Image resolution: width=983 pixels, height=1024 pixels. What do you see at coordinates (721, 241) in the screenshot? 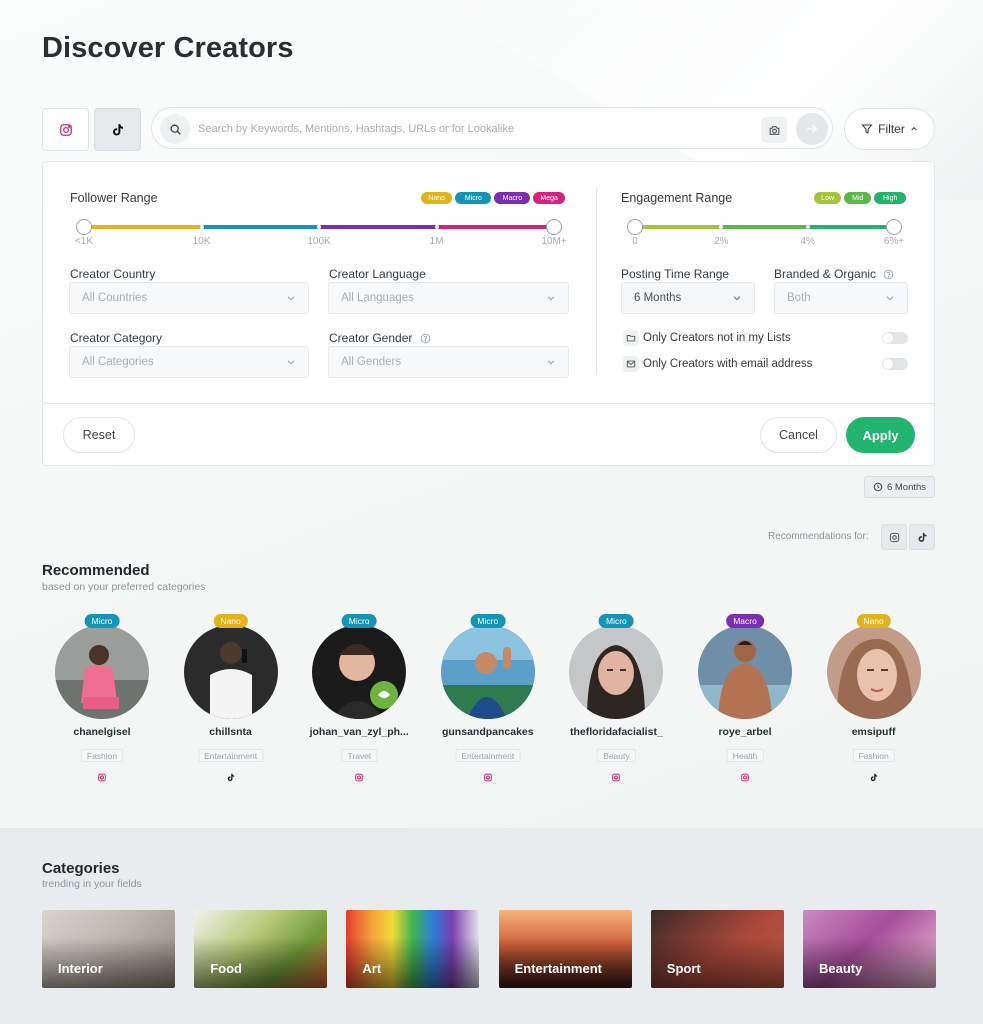
I see `slider-tick-label: 2%` at bounding box center [721, 241].